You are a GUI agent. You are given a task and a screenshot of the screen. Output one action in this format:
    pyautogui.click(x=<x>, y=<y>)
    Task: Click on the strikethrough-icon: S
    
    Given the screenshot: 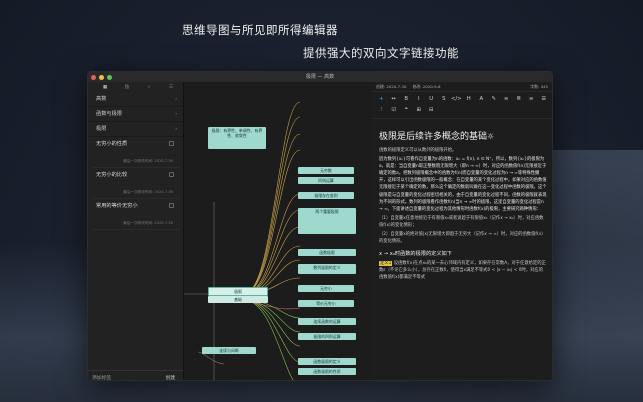 What is the action you would take?
    pyautogui.click(x=444, y=99)
    